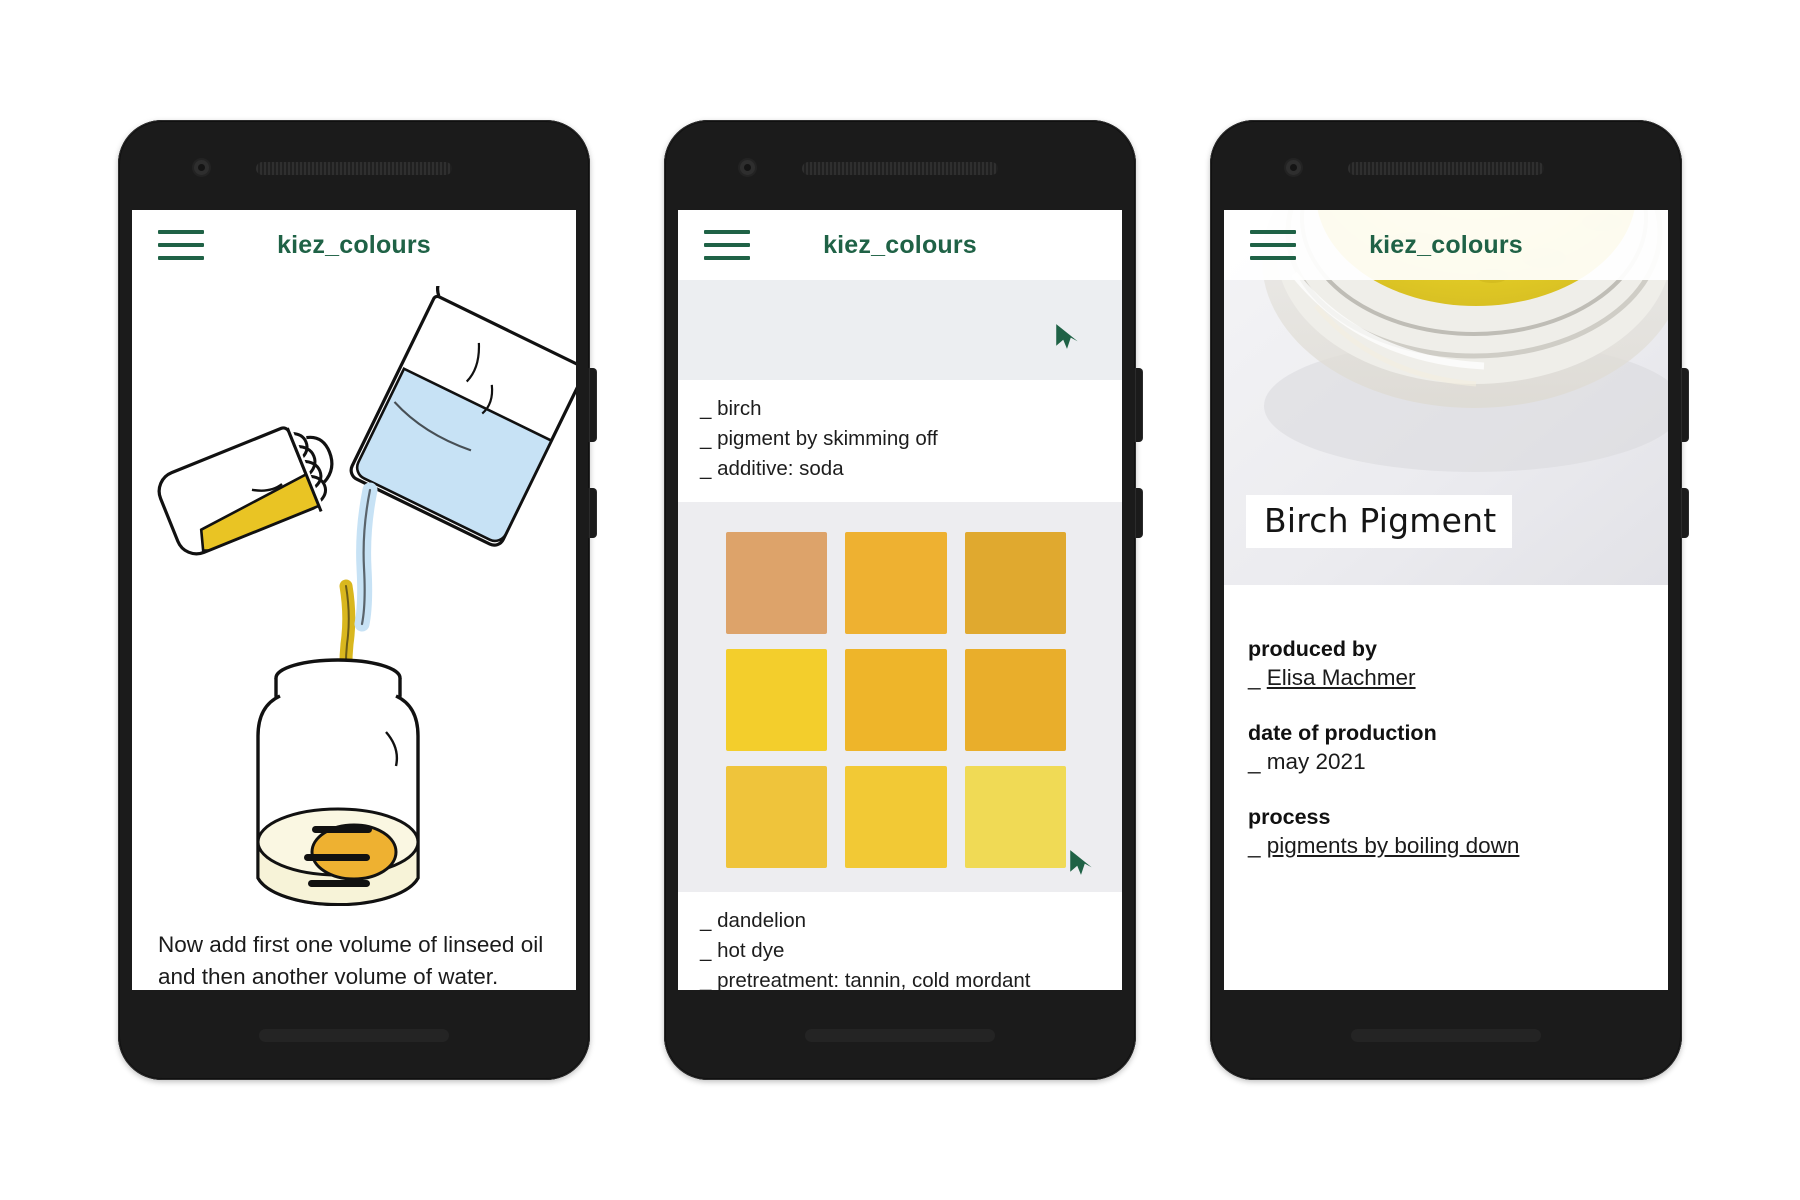 This screenshot has width=1800, height=1200. I want to click on catalogue-image-dandelion, so click(900, 696).